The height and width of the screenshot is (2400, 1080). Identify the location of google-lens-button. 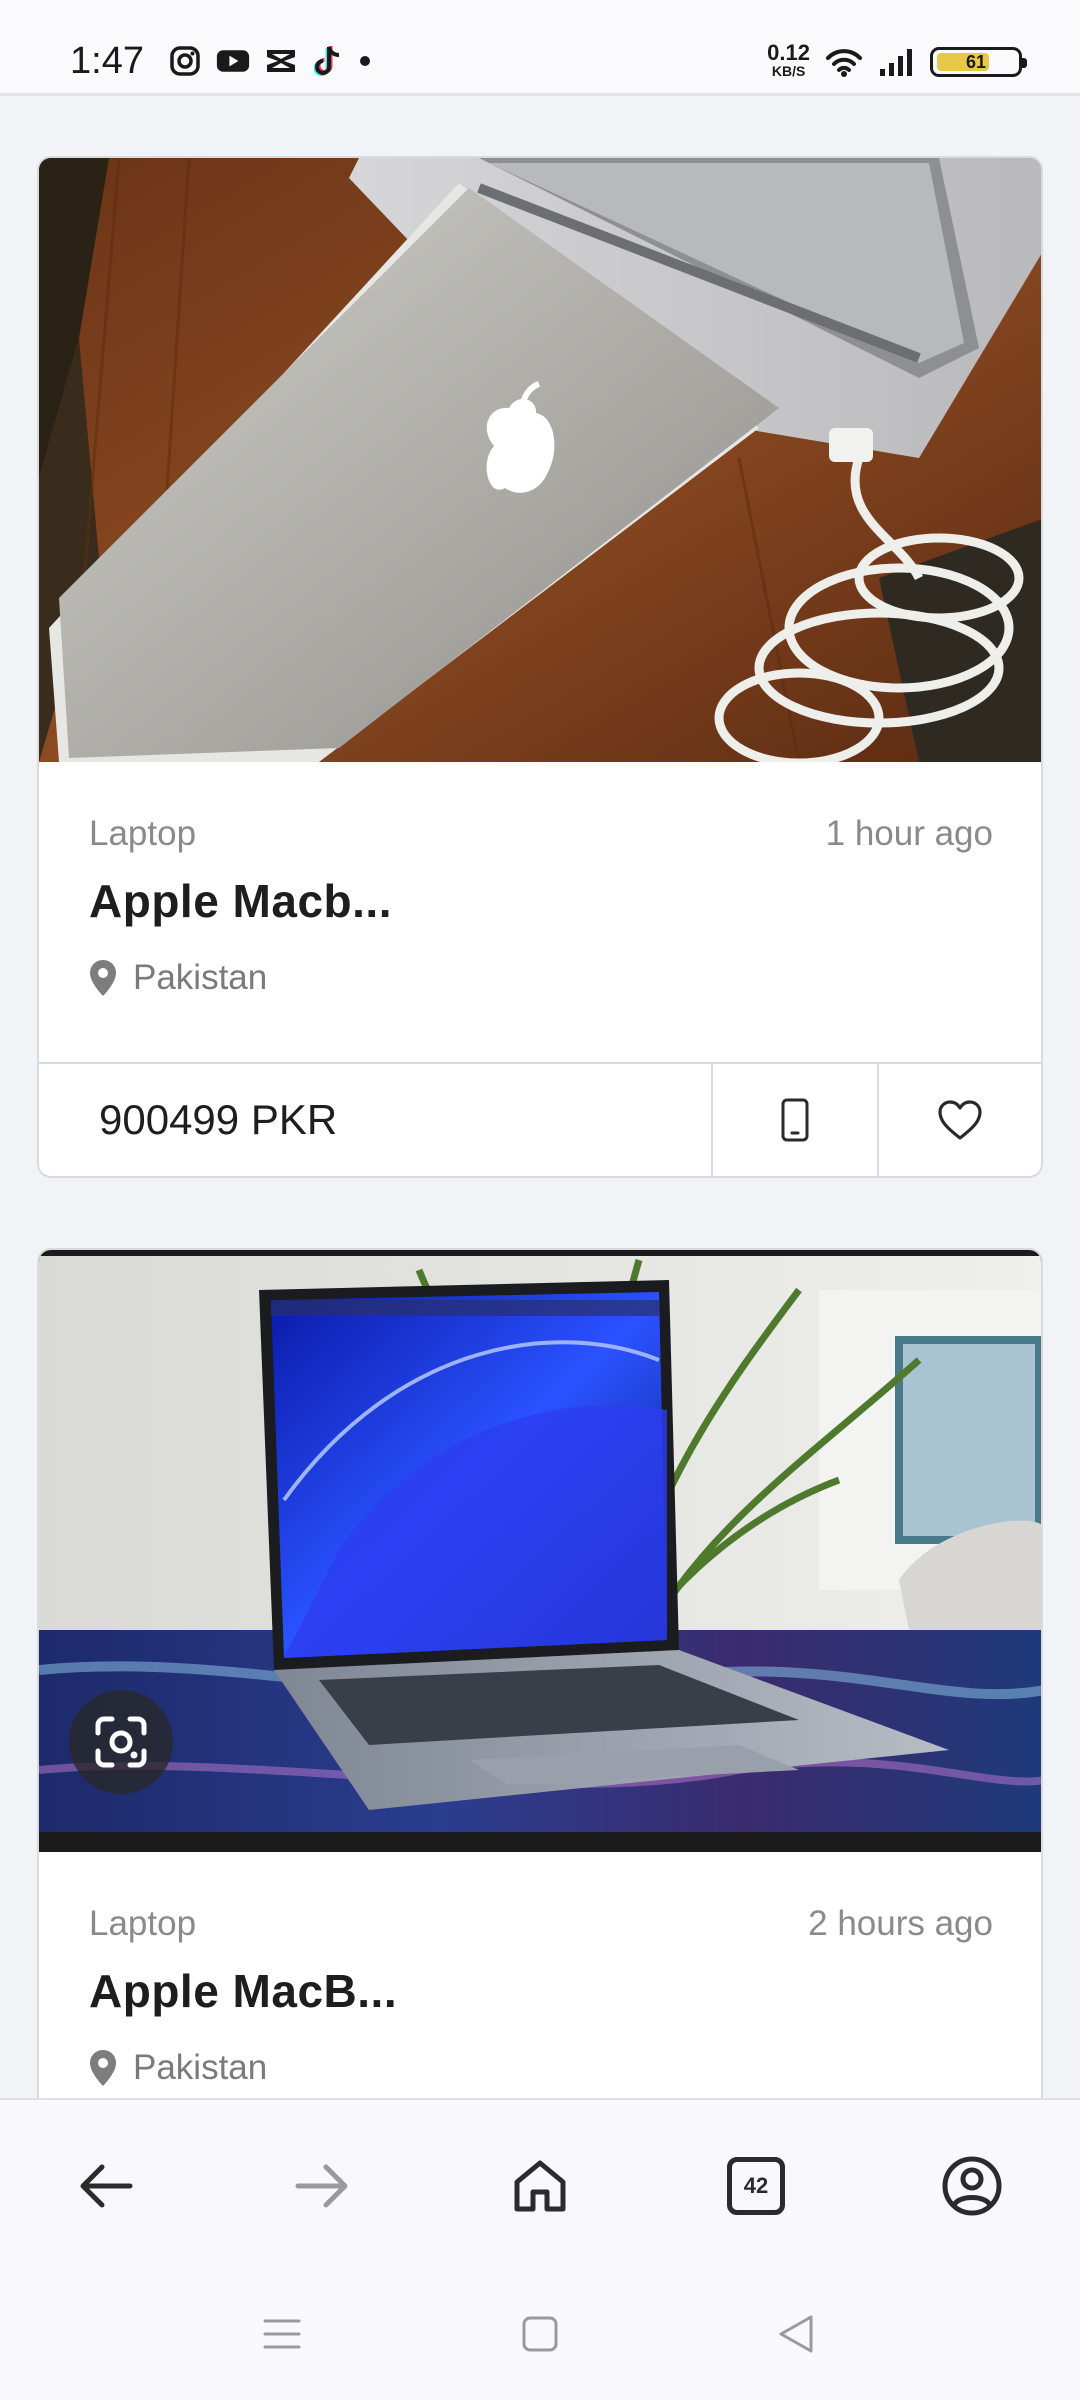
(121, 1742).